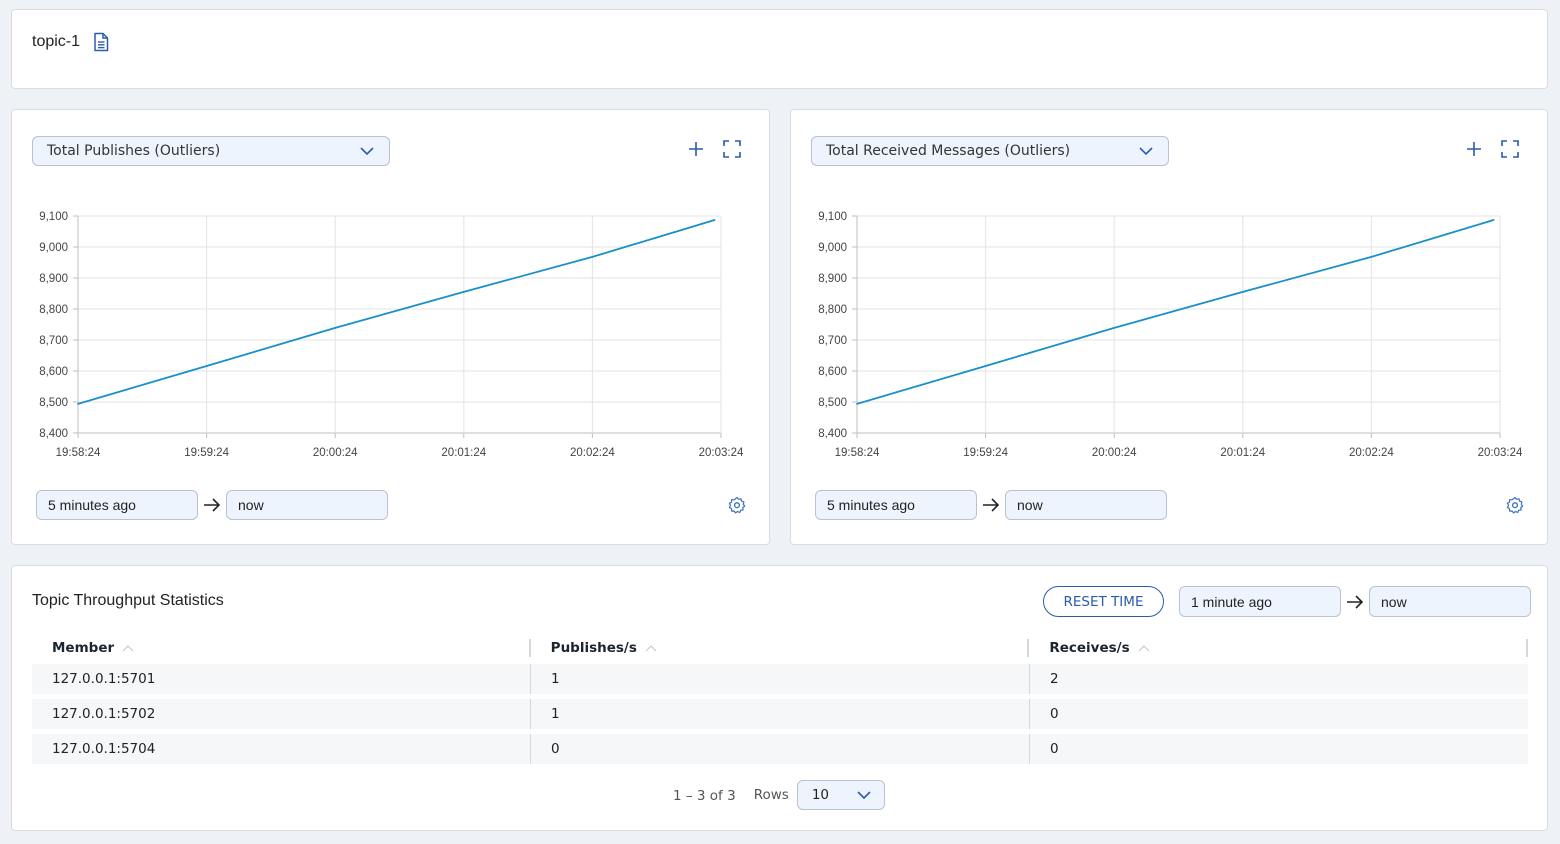 Image resolution: width=1560 pixels, height=844 pixels. Describe the element at coordinates (53, 372) in the screenshot. I see `y-tick-label: 8,600` at that location.